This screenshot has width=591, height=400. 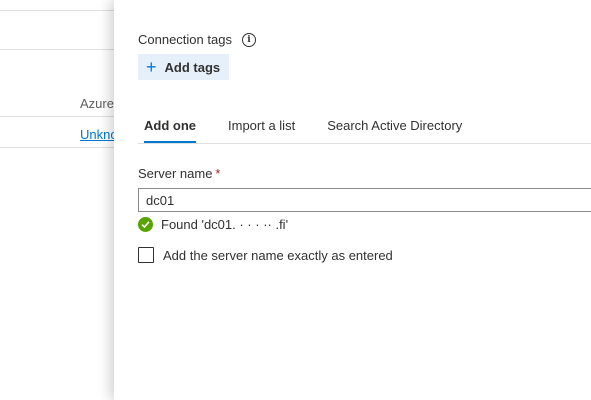 I want to click on add-tags-button: + Add tags, so click(x=184, y=67).